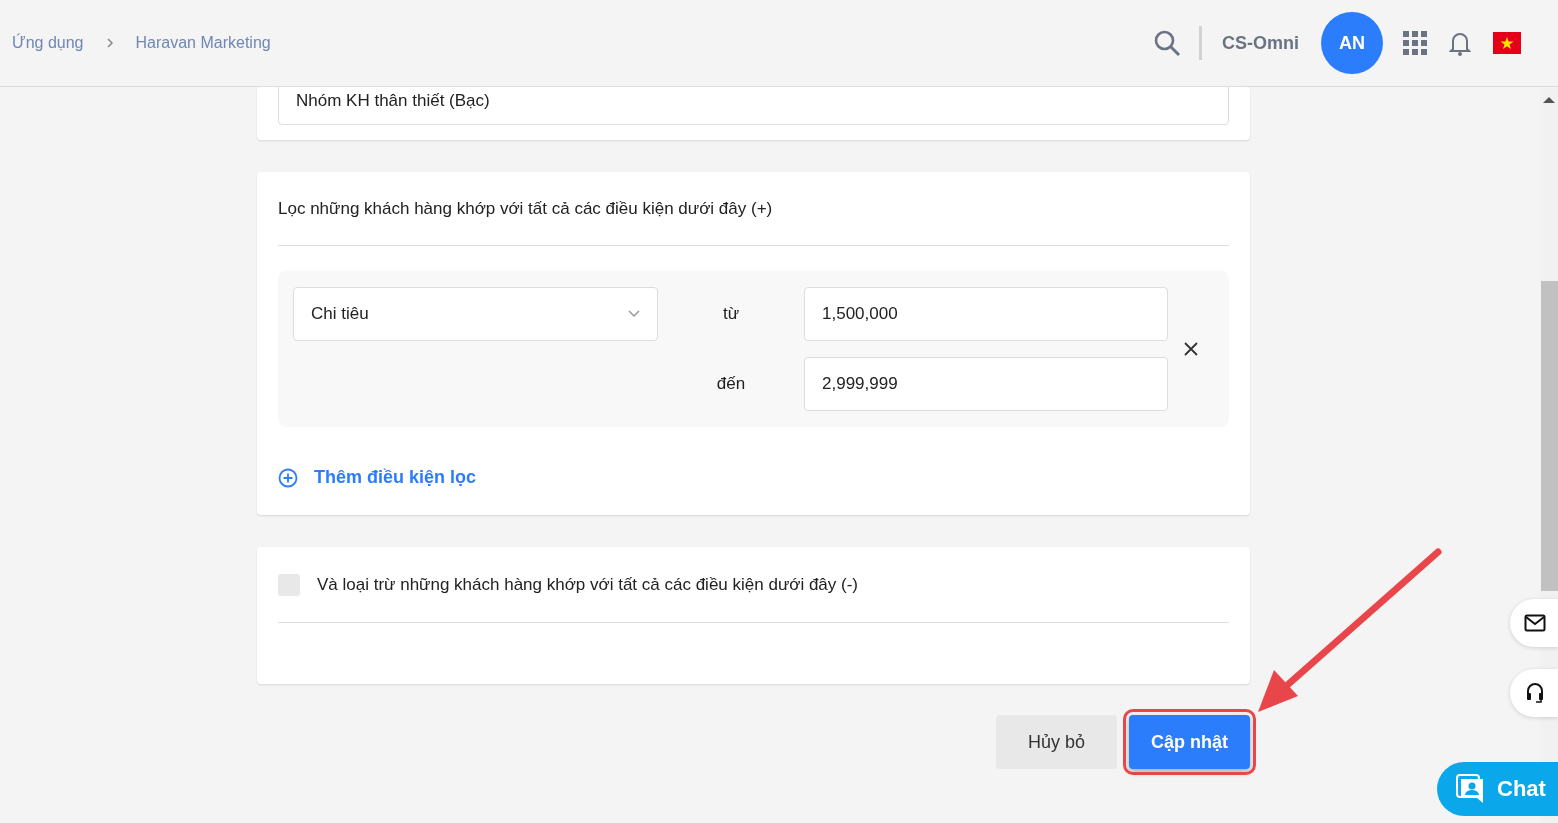 The height and width of the screenshot is (823, 1558). What do you see at coordinates (1549, 100) in the screenshot?
I see `scroll-up-icon` at bounding box center [1549, 100].